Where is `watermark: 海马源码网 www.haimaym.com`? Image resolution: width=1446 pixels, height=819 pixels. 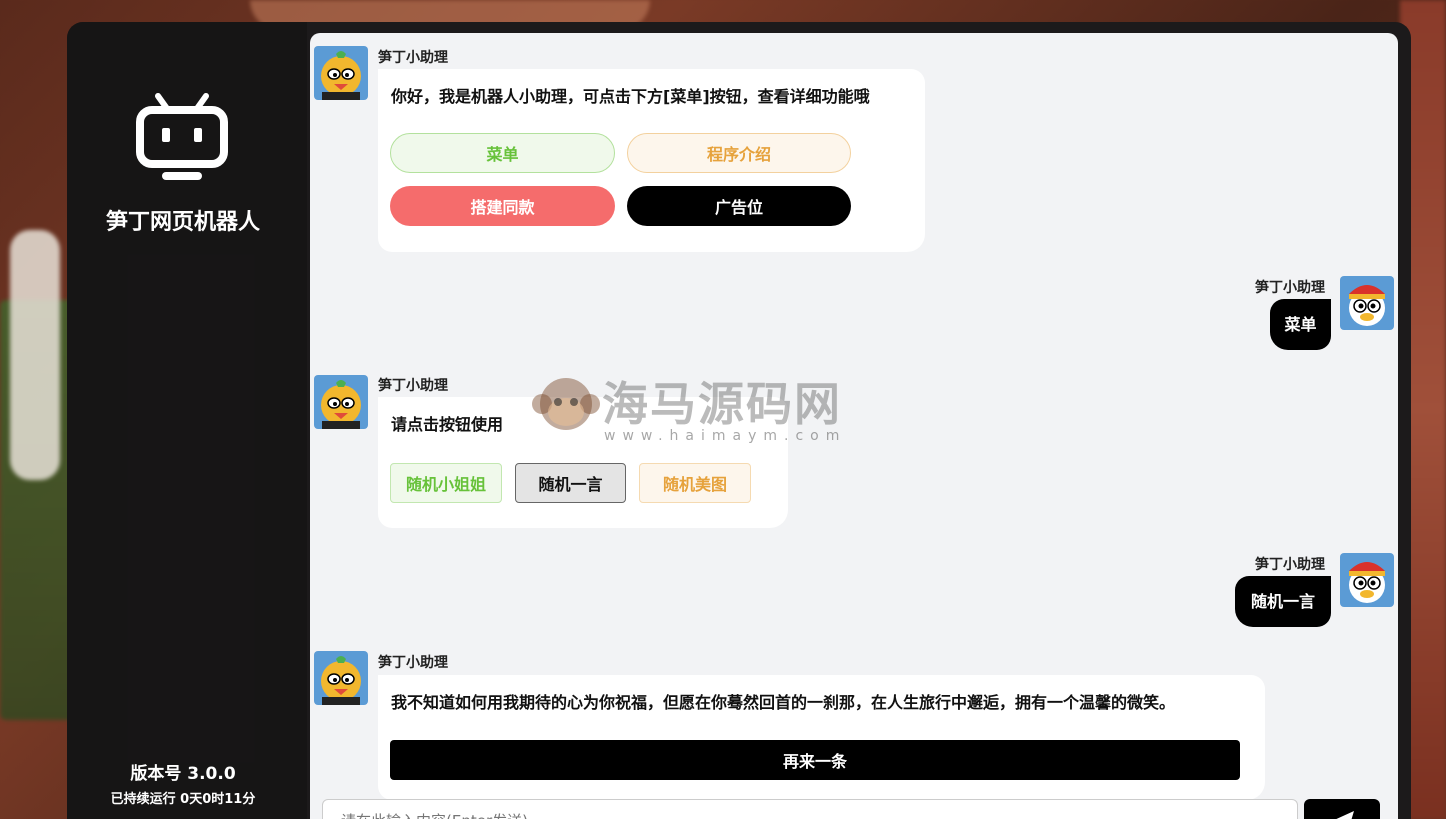 watermark: 海马源码网 www.haimaym.com is located at coordinates (710, 408).